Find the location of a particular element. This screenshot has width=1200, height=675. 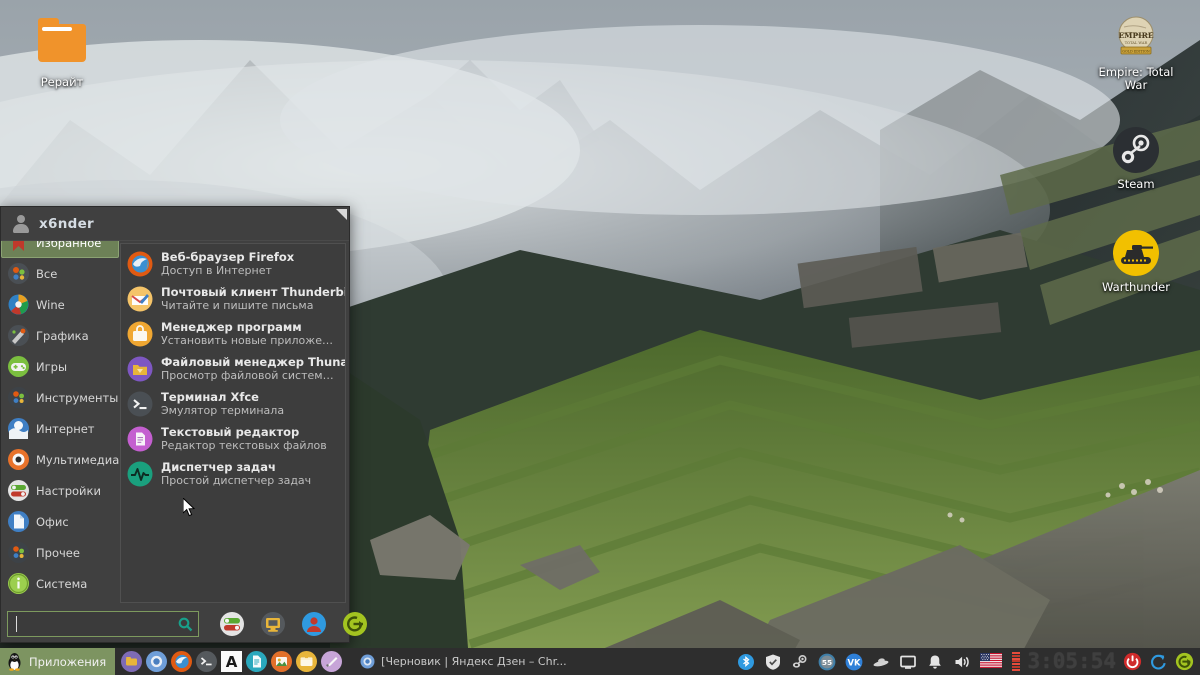

category-item-graphics: Графика is located at coordinates (60, 335).